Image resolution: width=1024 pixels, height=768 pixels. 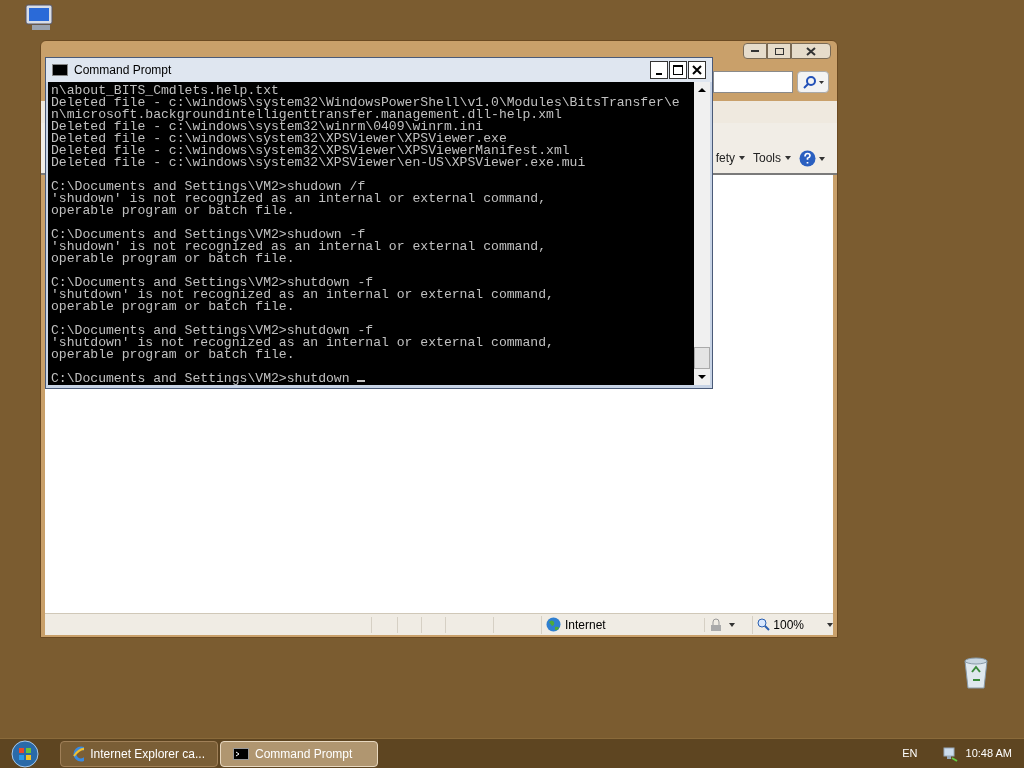 What do you see at coordinates (788, 624) in the screenshot?
I see `zoom-level: 100%` at bounding box center [788, 624].